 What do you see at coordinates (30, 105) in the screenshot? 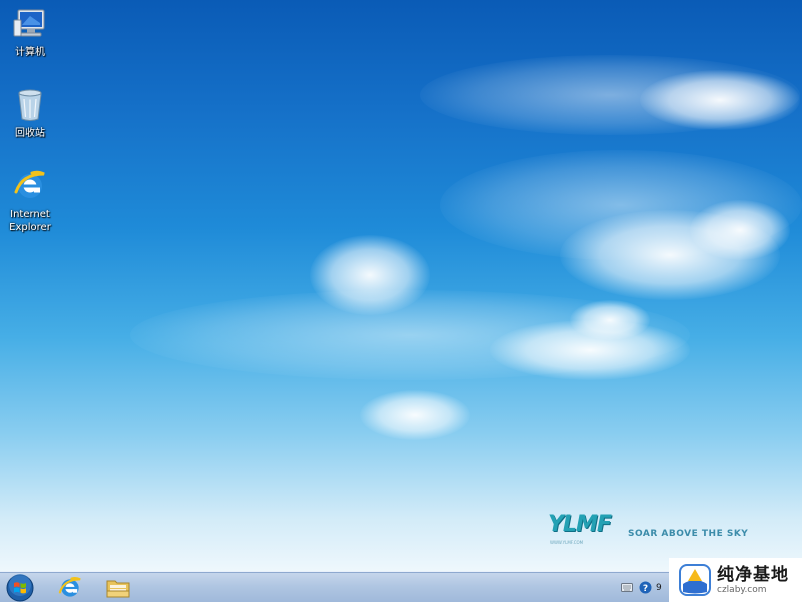
I see `recycle-bin-icon` at bounding box center [30, 105].